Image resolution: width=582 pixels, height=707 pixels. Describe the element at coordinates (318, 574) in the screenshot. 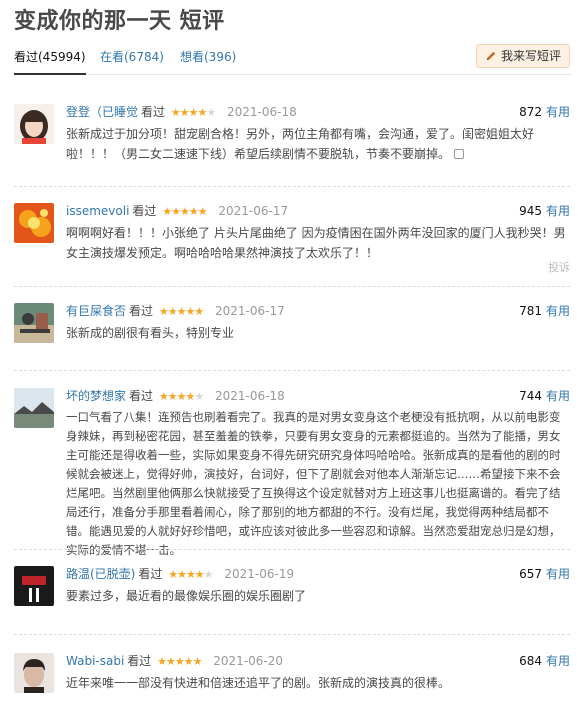

I see `review-meta: 路温(已脱壶) 看过 ★★★★★ 2021-06-19 657 有用` at that location.